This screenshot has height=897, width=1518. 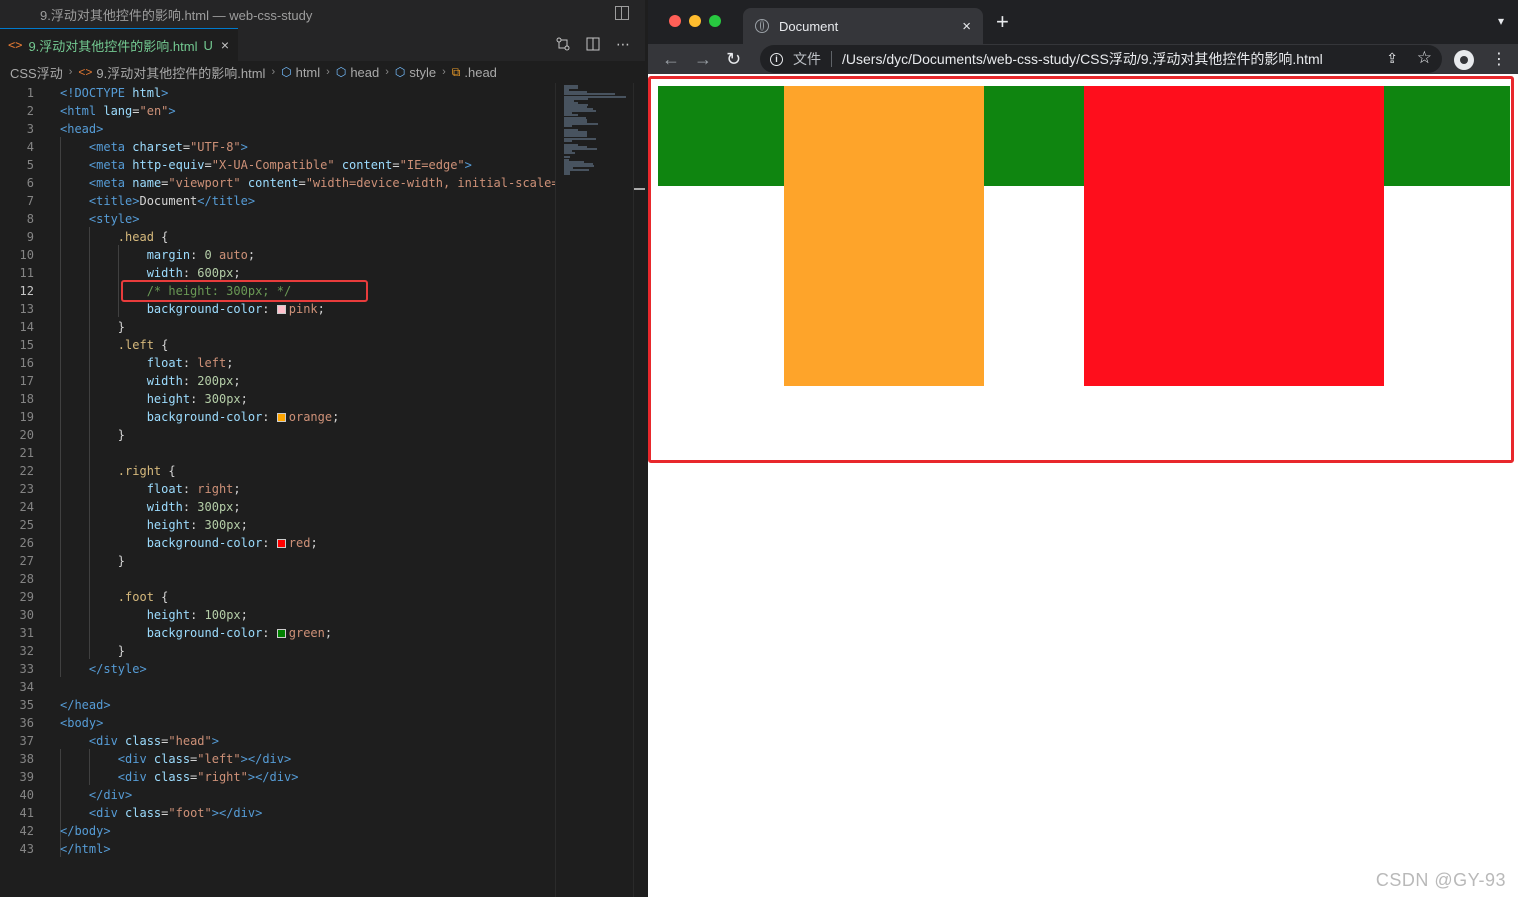 I want to click on code-line: 22 .right {, so click(x=277, y=471).